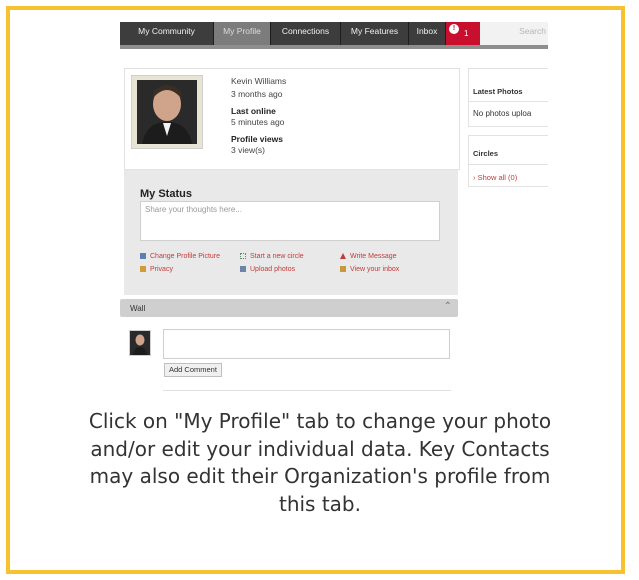 This screenshot has width=639, height=580. Describe the element at coordinates (167, 33) in the screenshot. I see `tab-my-community: My Community` at that location.